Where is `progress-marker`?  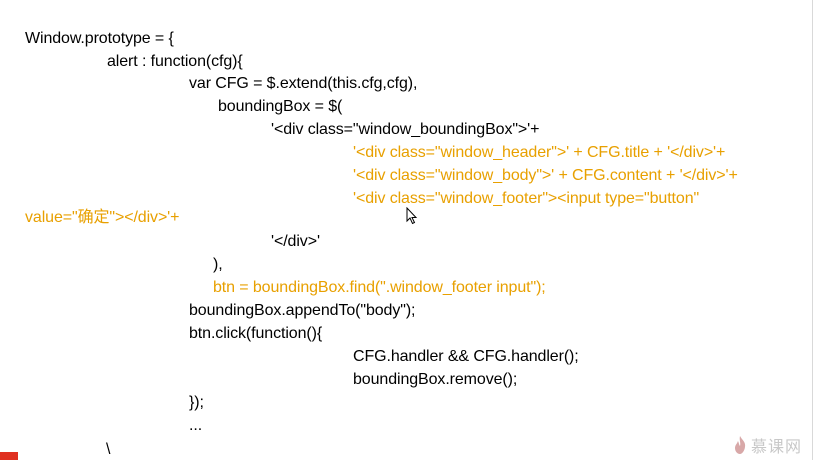 progress-marker is located at coordinates (9, 456).